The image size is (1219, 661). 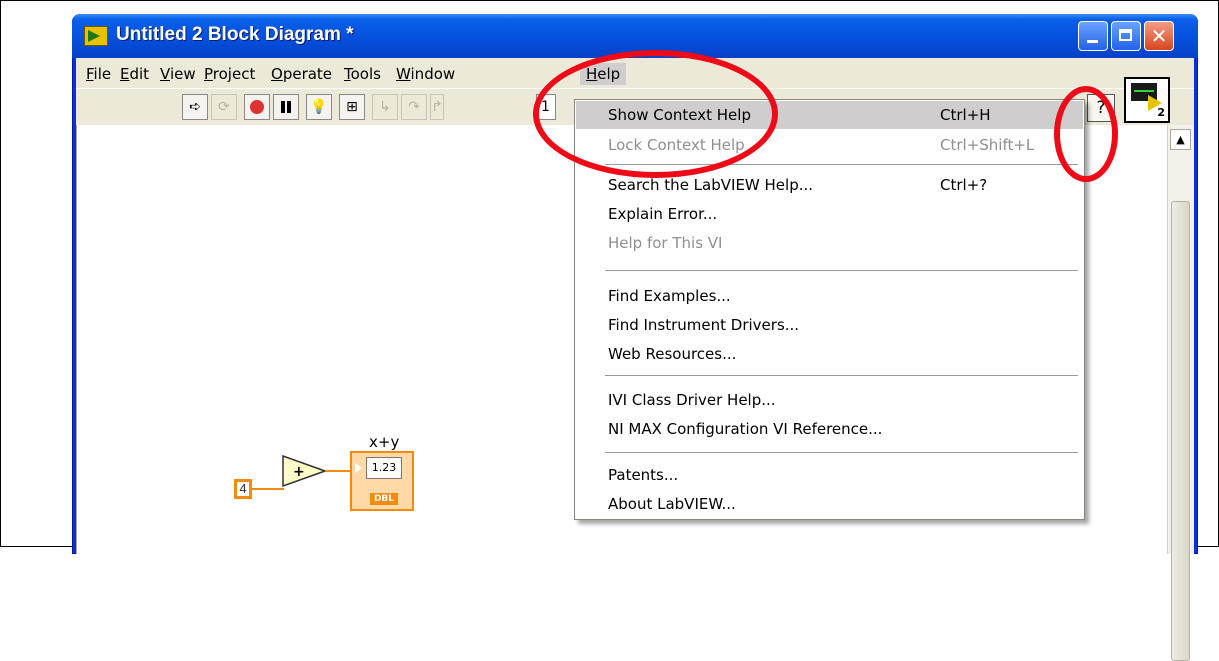 What do you see at coordinates (301, 74) in the screenshot?
I see `menu-operate: Operate` at bounding box center [301, 74].